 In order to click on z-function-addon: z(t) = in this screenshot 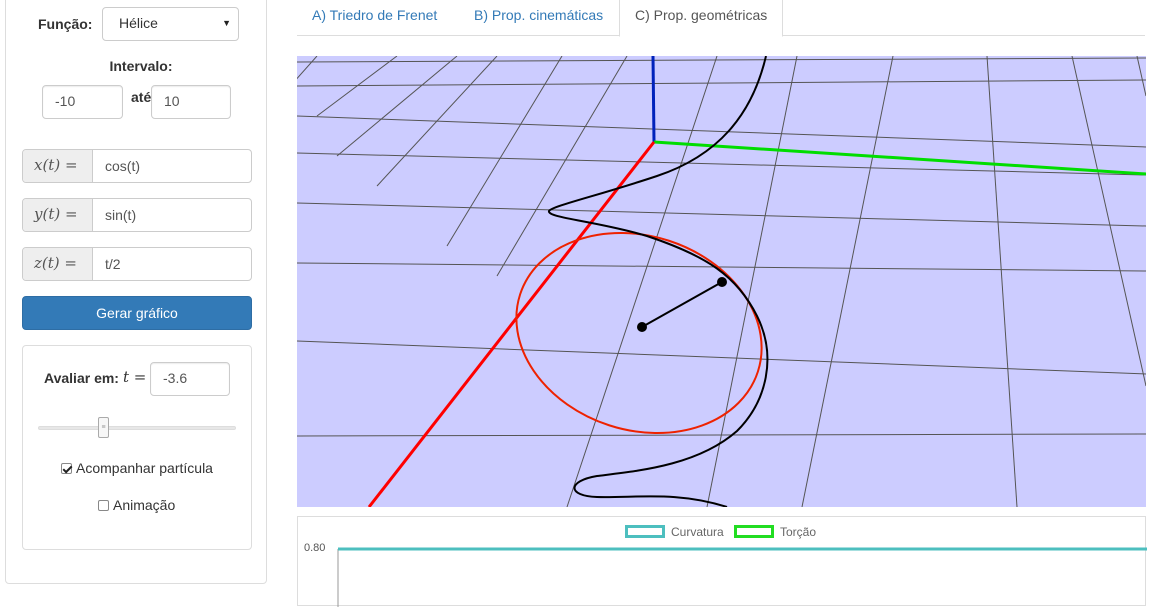, I will do `click(58, 264)`.